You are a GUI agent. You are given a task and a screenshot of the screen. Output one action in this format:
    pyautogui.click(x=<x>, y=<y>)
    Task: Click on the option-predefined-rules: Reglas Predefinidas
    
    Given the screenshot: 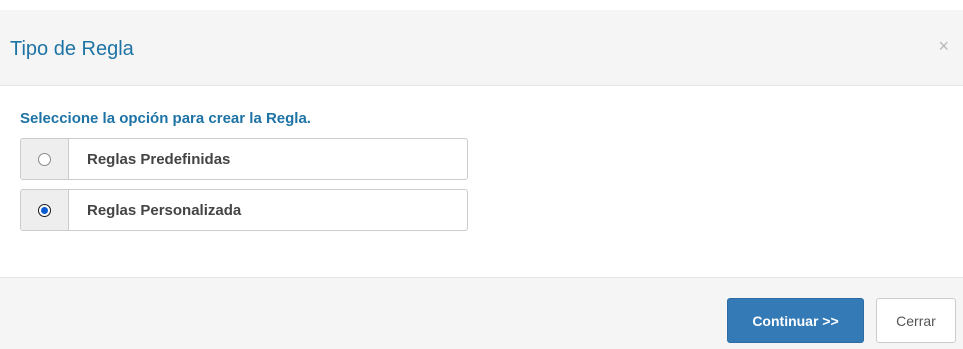 What is the action you would take?
    pyautogui.click(x=244, y=159)
    